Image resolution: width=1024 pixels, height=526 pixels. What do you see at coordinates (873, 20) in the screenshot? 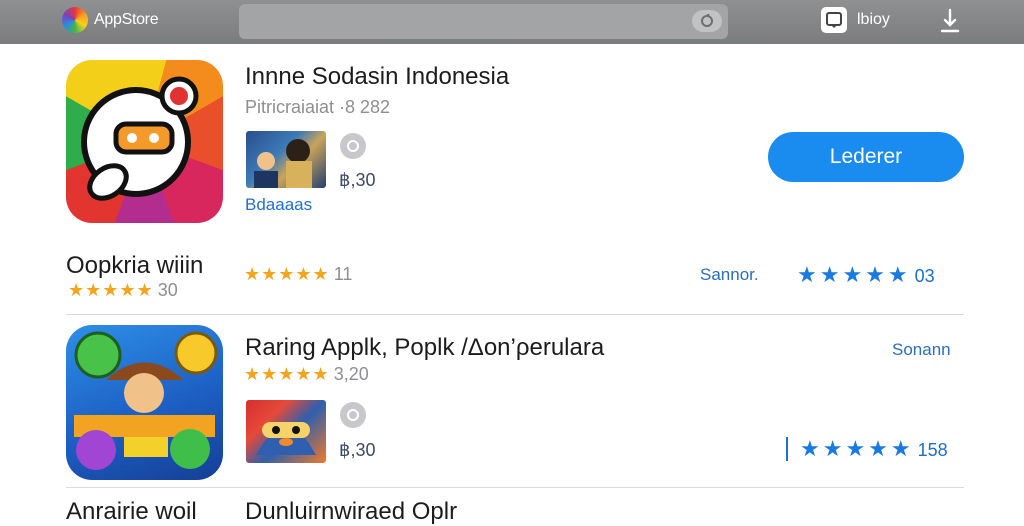
I see `account-label: lbioy` at bounding box center [873, 20].